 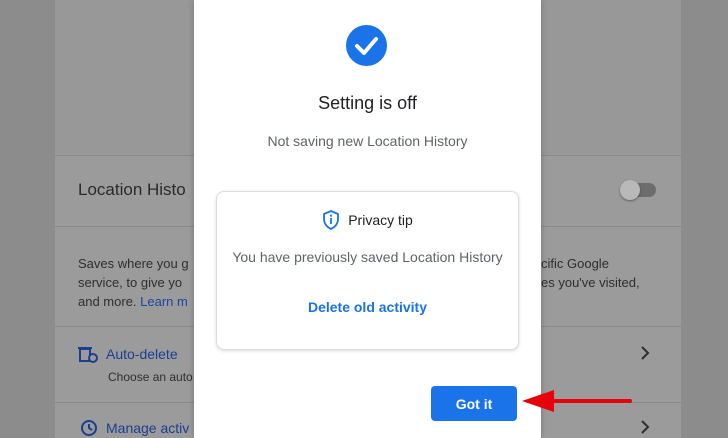 I want to click on learn-more-link: Learn m, so click(x=164, y=301).